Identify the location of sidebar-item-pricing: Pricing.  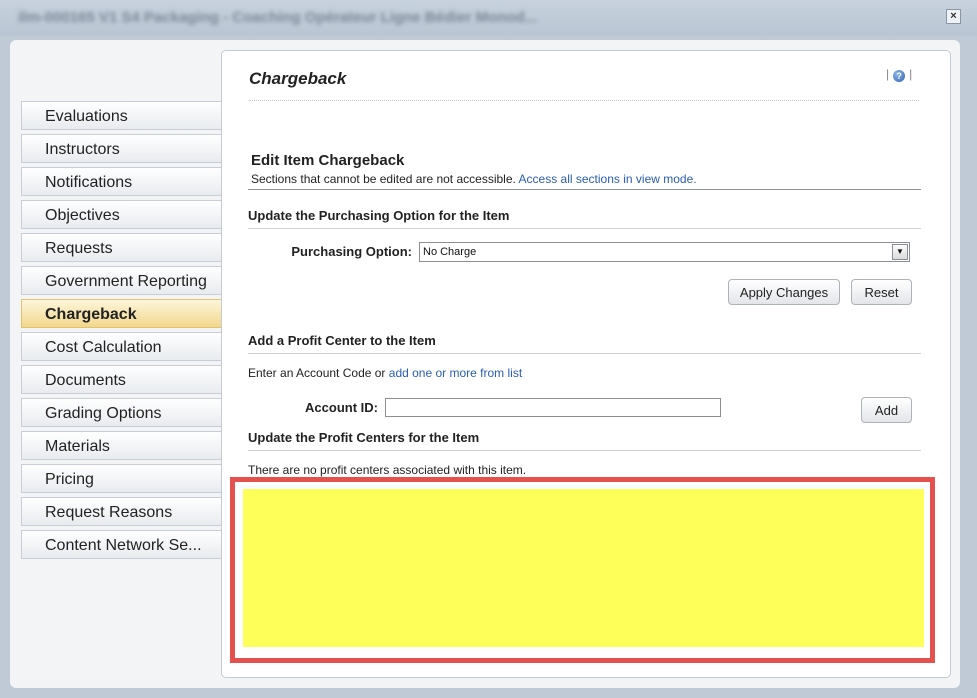
(121, 478).